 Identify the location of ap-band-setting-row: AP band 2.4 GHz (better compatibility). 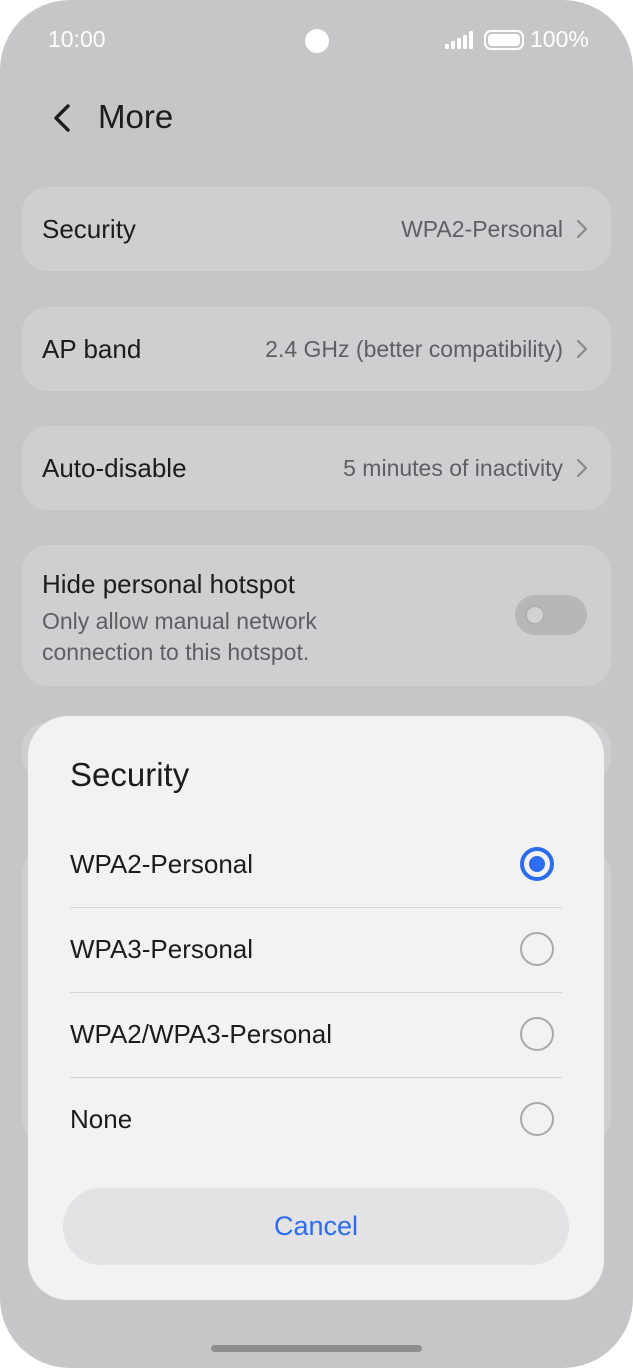
(316, 349).